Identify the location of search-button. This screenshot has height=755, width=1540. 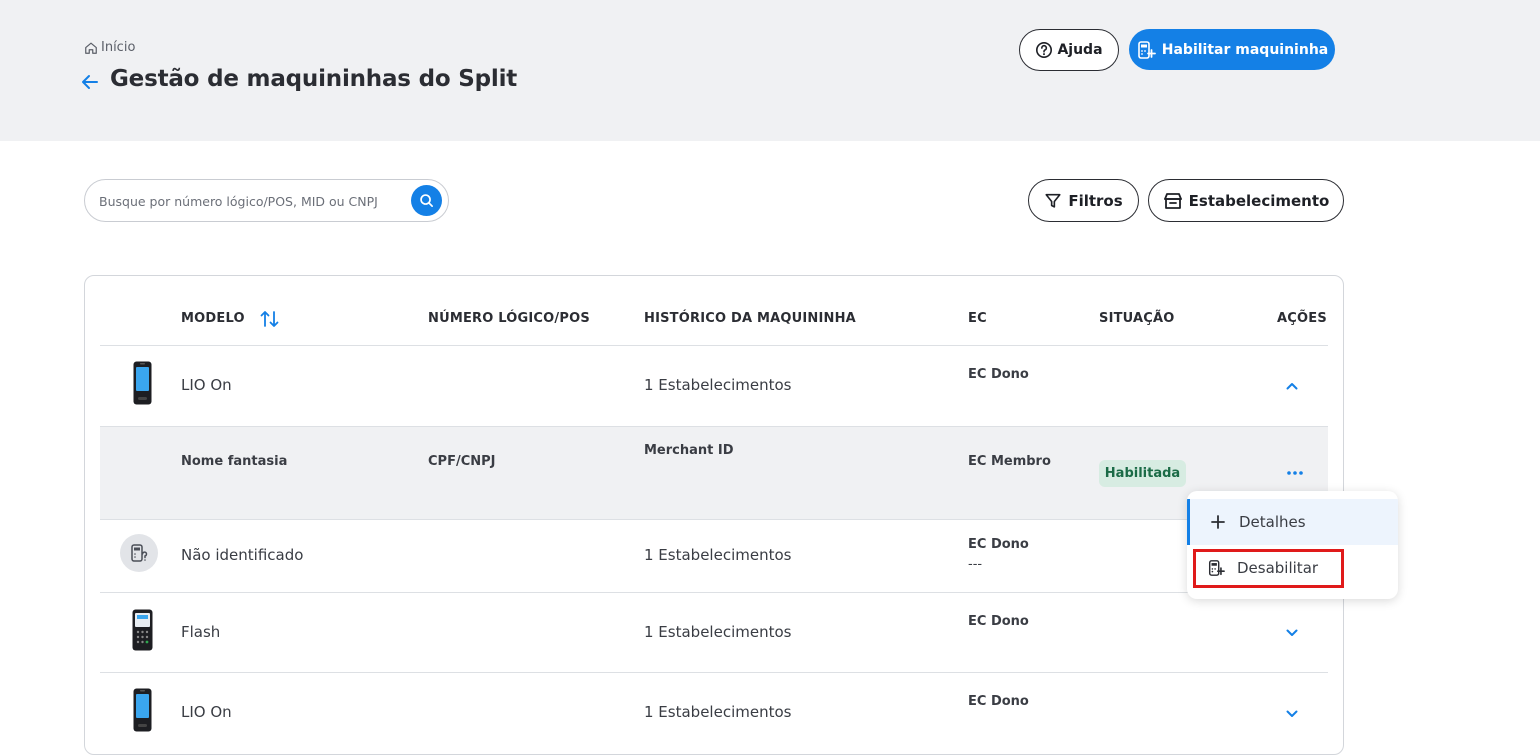
(426, 200).